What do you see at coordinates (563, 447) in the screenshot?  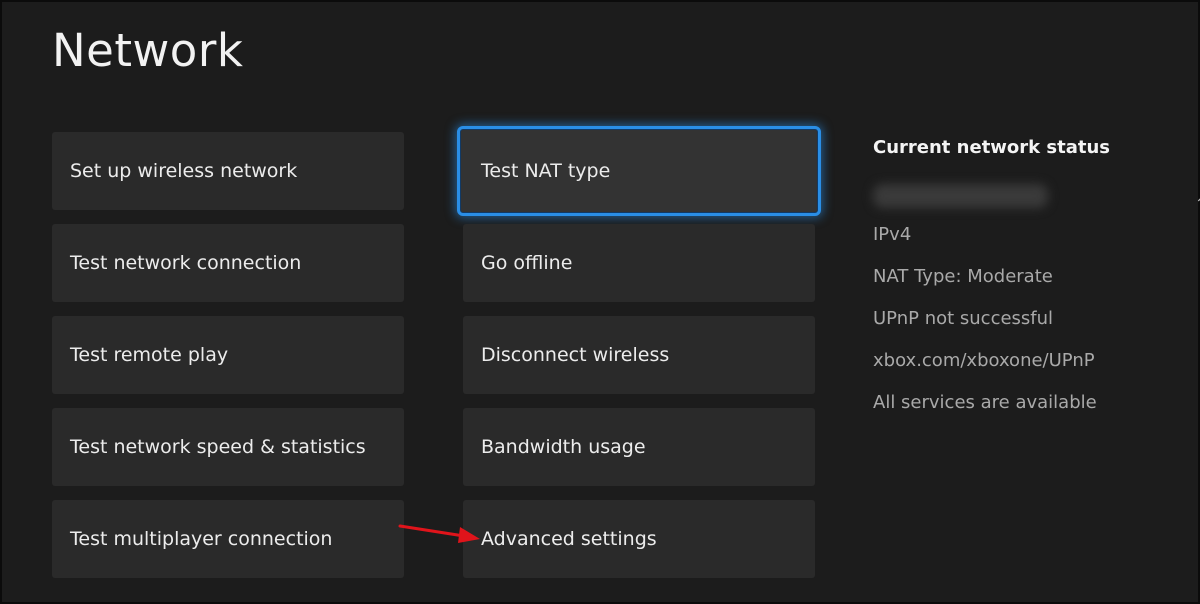 I see `tile-label: Bandwidth usage` at bounding box center [563, 447].